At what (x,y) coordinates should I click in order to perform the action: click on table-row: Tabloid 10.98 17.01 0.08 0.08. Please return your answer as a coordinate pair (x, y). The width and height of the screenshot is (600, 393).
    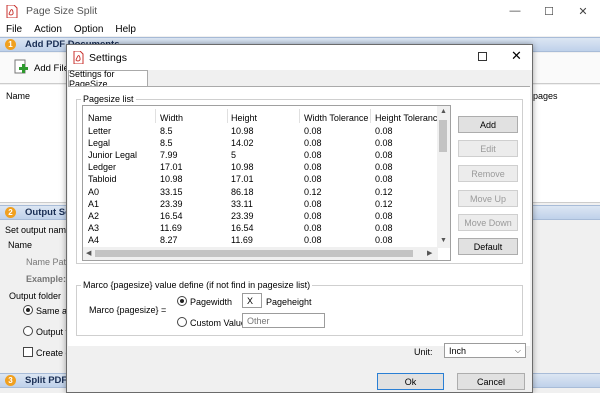
    Looking at the image, I should click on (260, 180).